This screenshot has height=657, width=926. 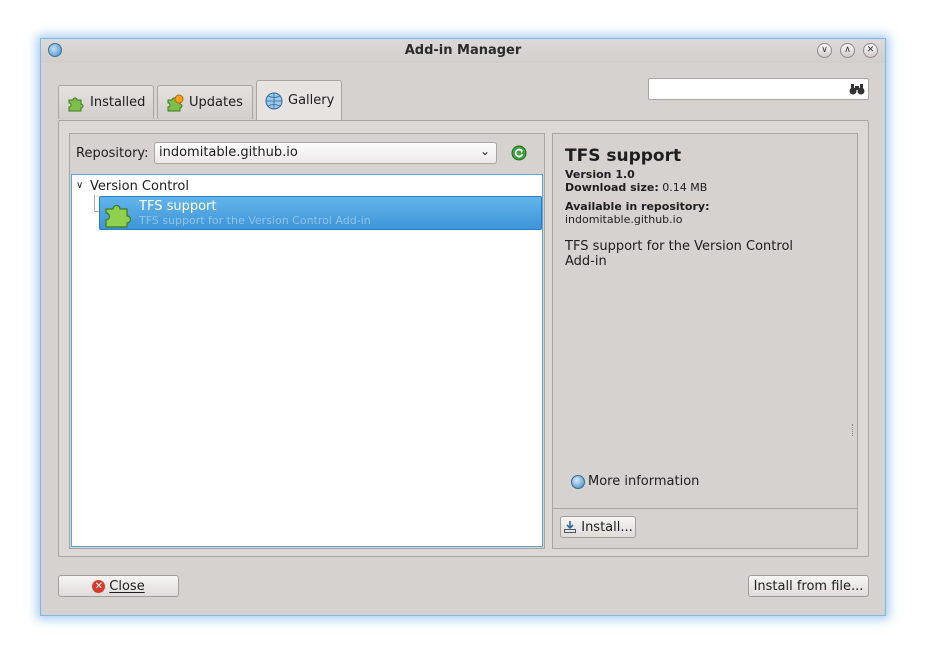 I want to click on tree-connector, so click(x=94, y=203).